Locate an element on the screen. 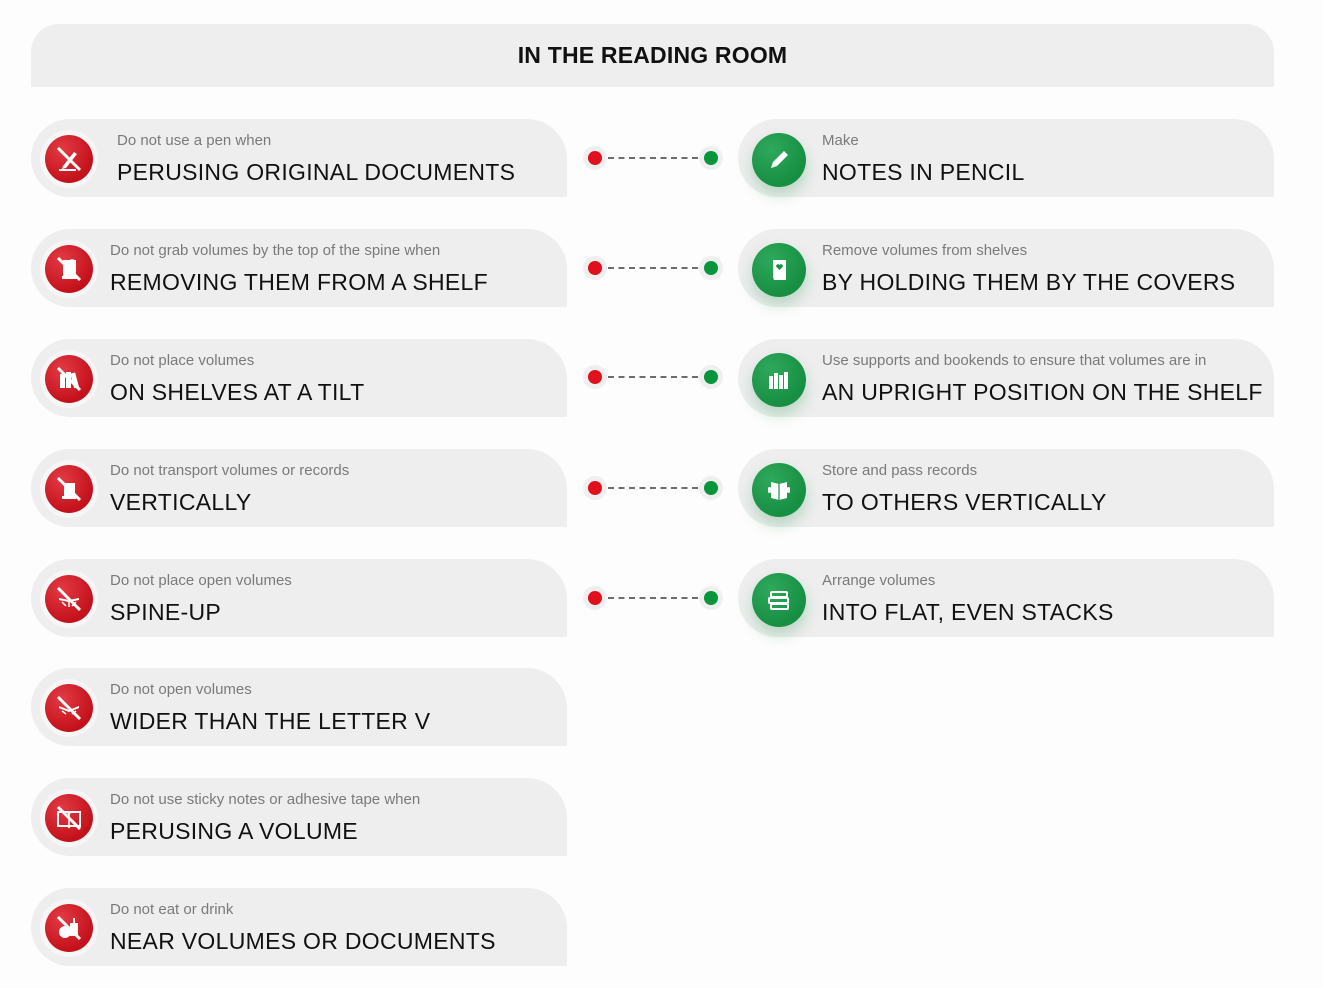 Image resolution: width=1323 pixels, height=988 pixels. do-sub: Arrange volumes is located at coordinates (879, 580).